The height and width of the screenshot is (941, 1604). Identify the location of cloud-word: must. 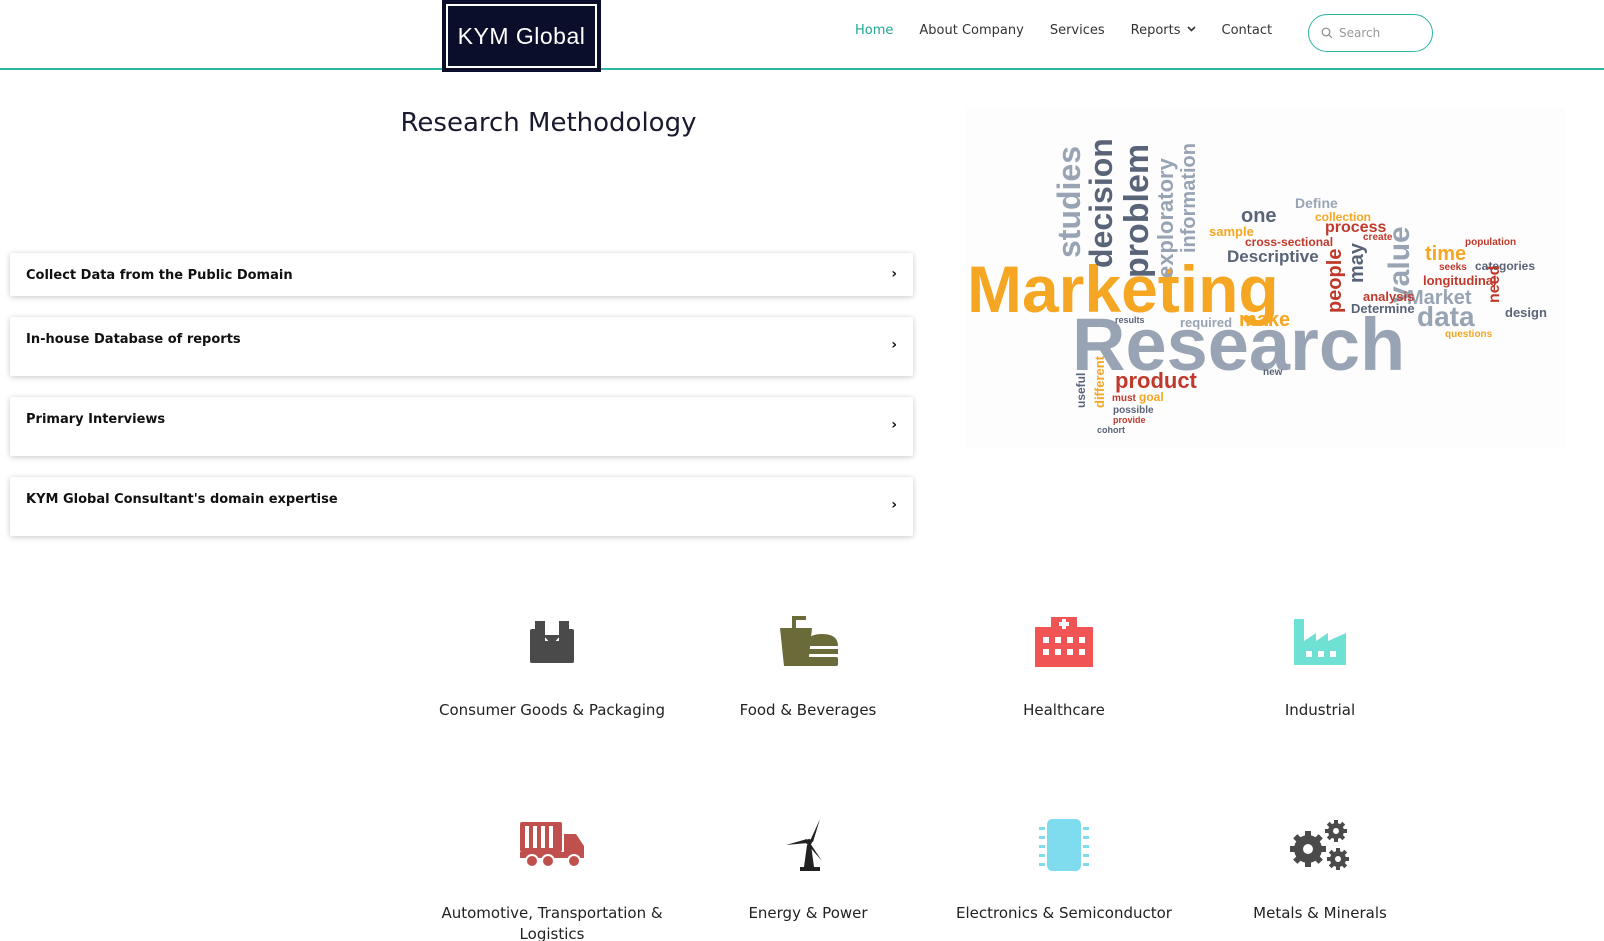
(1124, 398).